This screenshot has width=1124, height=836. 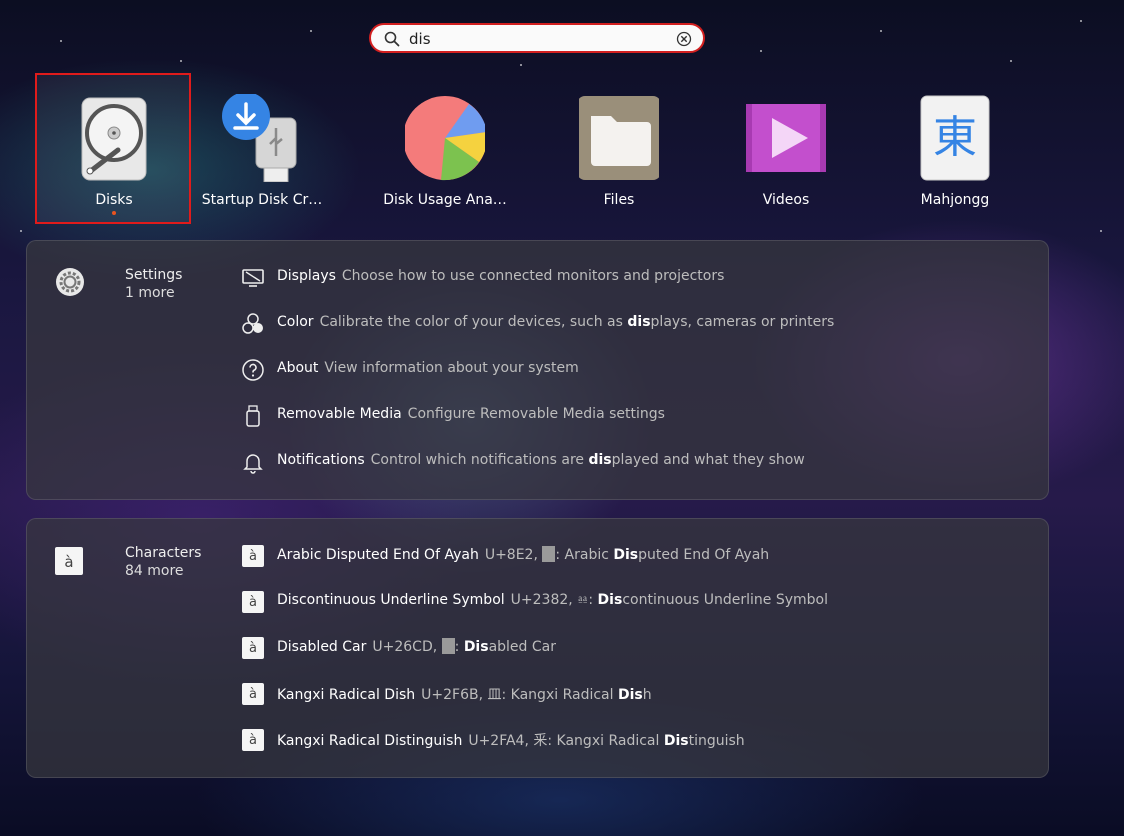 I want to click on result-title: Removable Media, so click(x=339, y=414).